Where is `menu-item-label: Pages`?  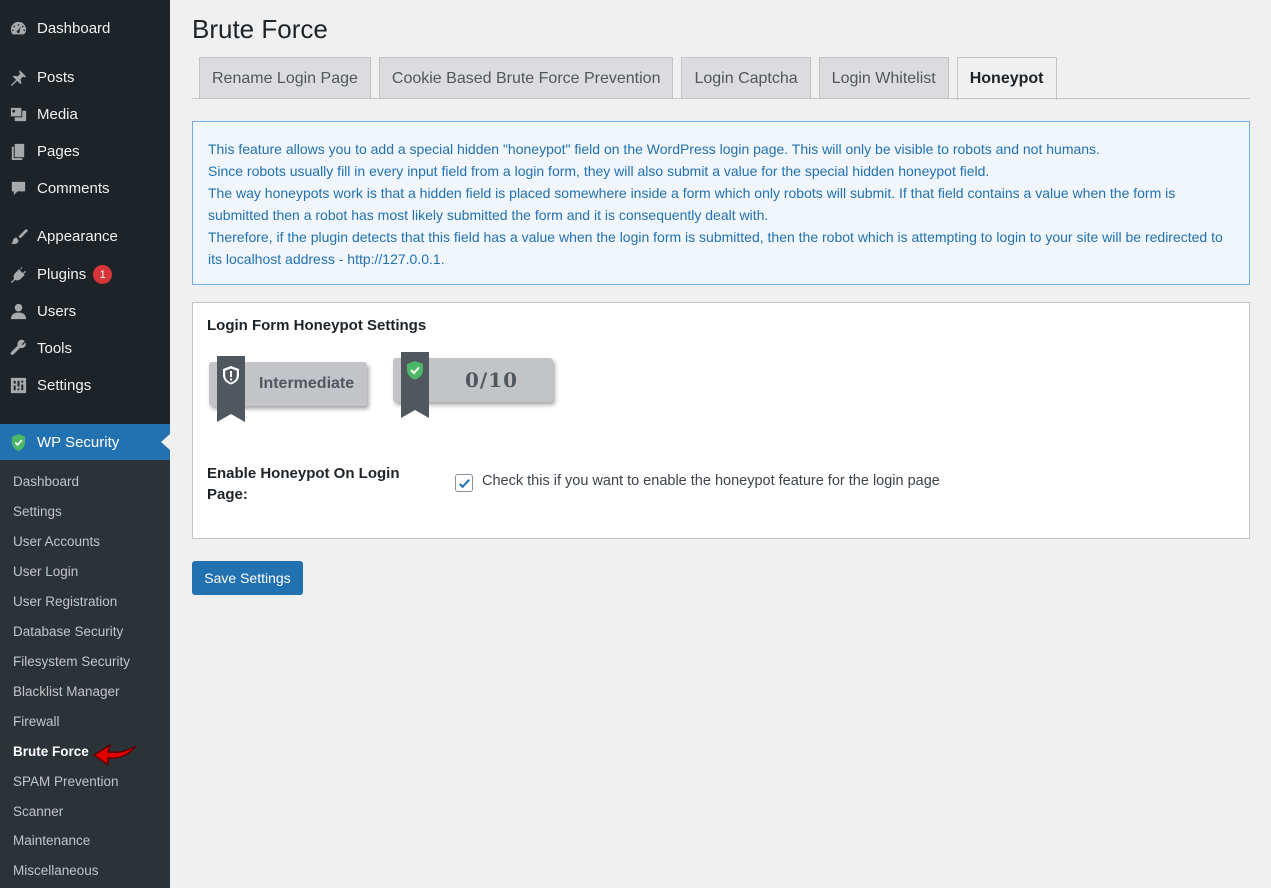
menu-item-label: Pages is located at coordinates (58, 151).